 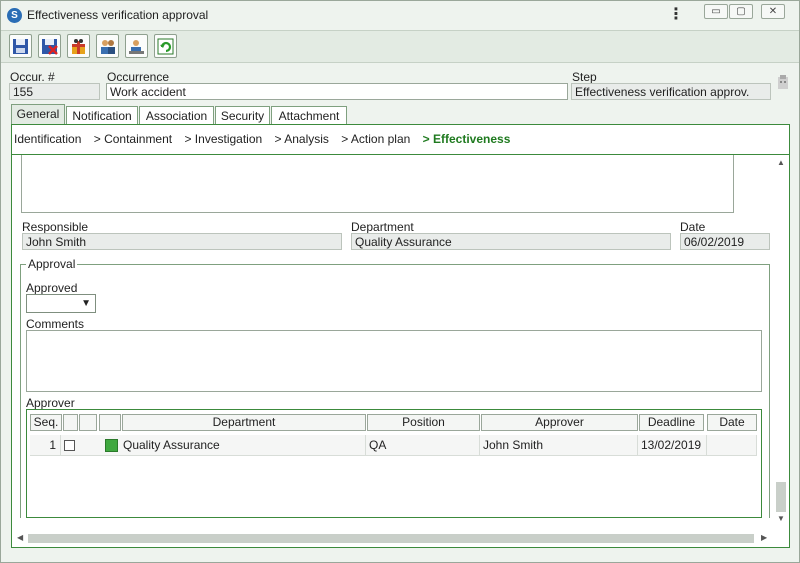 I want to click on tab-security: Security, so click(x=242, y=116).